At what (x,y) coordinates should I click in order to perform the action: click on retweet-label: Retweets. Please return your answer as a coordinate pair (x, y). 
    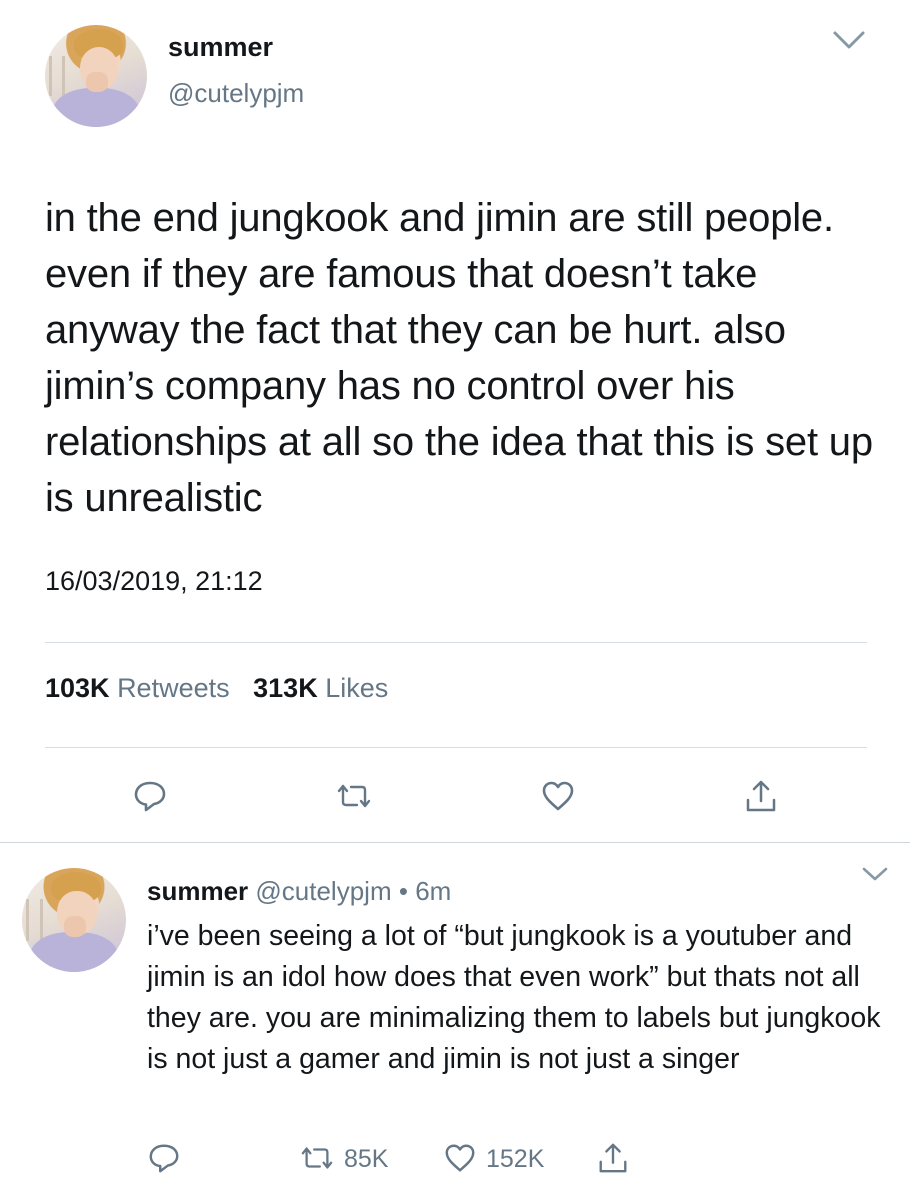
    Looking at the image, I should click on (173, 688).